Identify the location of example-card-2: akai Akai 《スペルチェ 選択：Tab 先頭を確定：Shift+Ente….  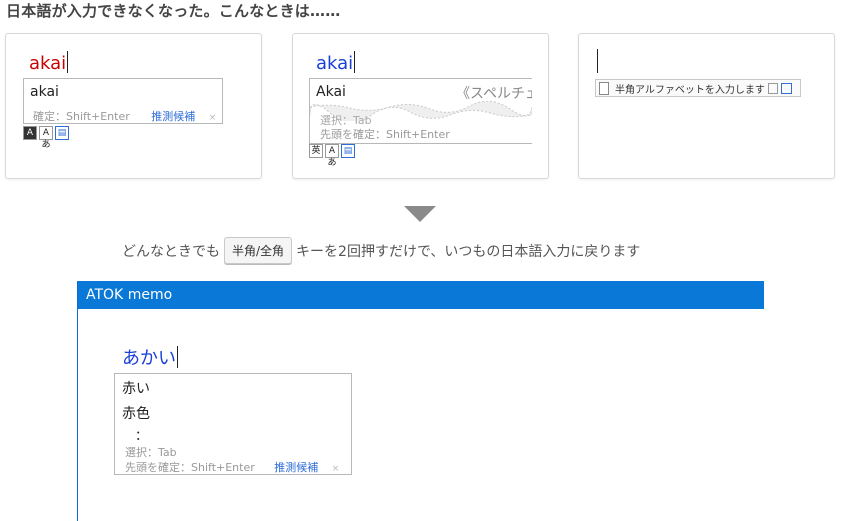
(420, 106).